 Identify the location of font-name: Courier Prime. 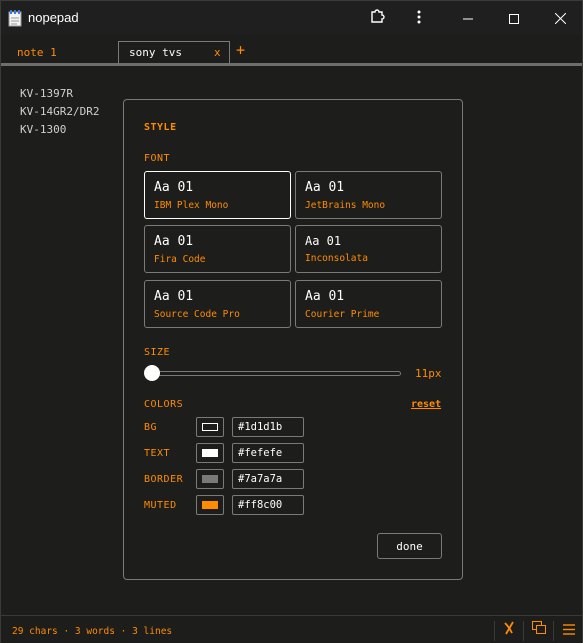
(342, 314).